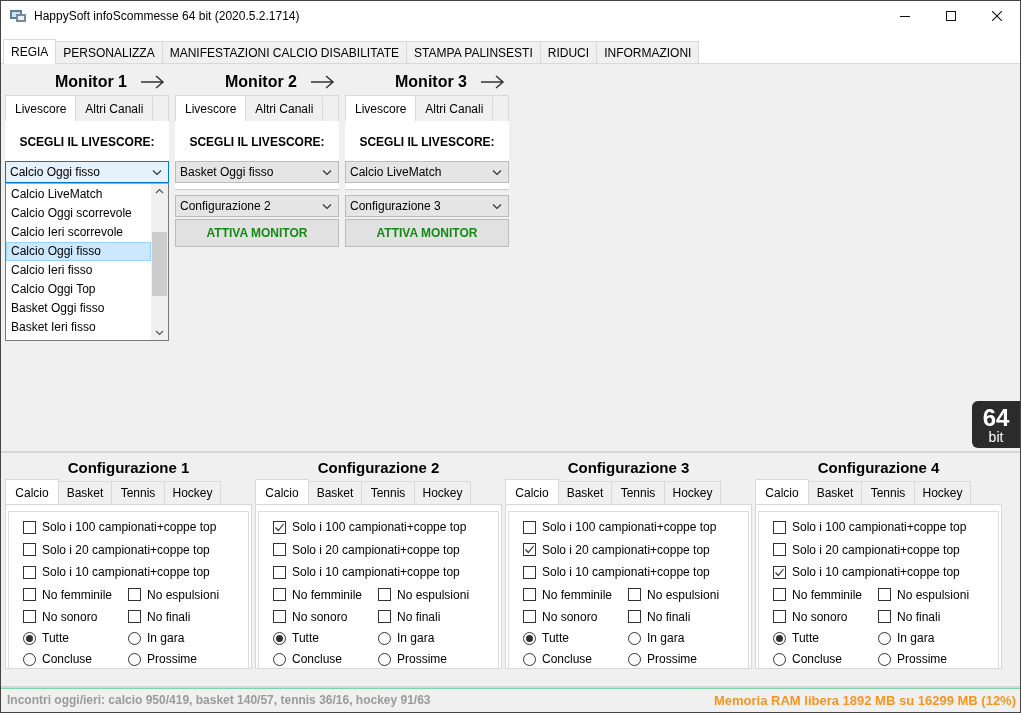 This screenshot has height=713, width=1021. I want to click on configuration-dropdown: Configurazione 3, so click(427, 206).